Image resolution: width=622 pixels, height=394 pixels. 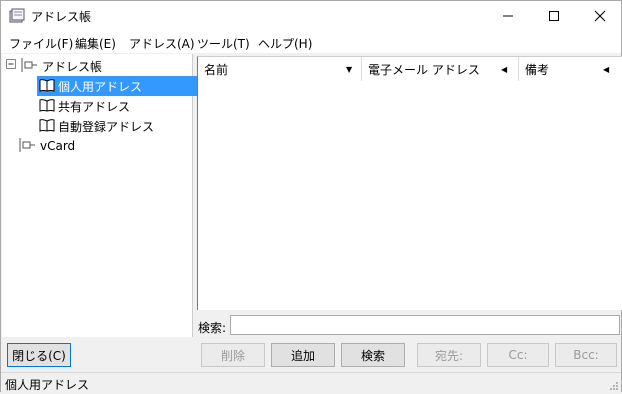 I want to click on column-label-notes: 備考, so click(x=537, y=69).